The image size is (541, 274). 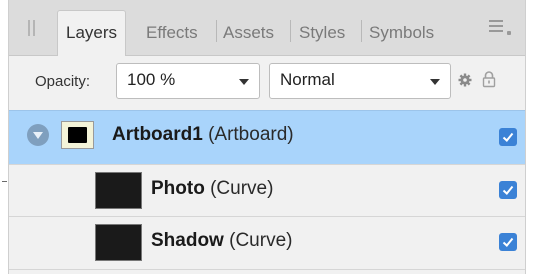 I want to click on layer-label: Photo (Curve), so click(x=212, y=189).